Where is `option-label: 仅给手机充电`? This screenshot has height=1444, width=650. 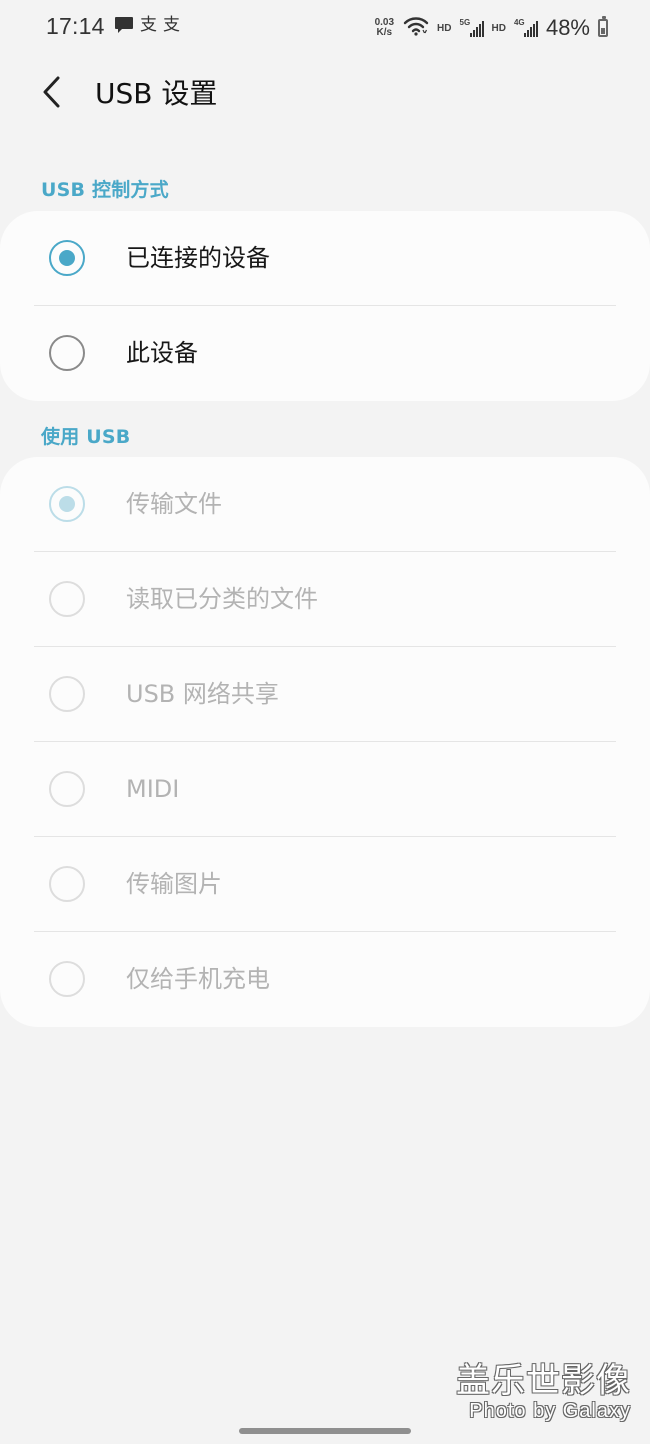
option-label: 仅给手机充电 is located at coordinates (198, 979).